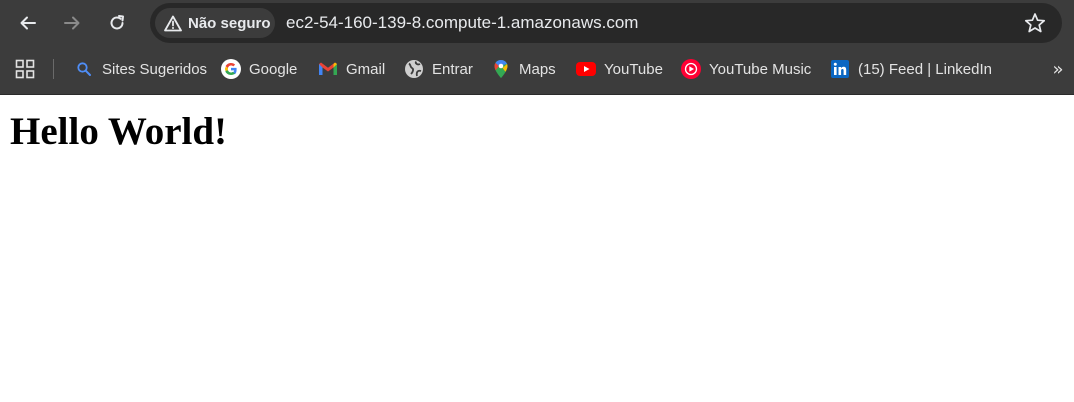 The height and width of the screenshot is (402, 1074). What do you see at coordinates (84, 69) in the screenshot?
I see `search-icon` at bounding box center [84, 69].